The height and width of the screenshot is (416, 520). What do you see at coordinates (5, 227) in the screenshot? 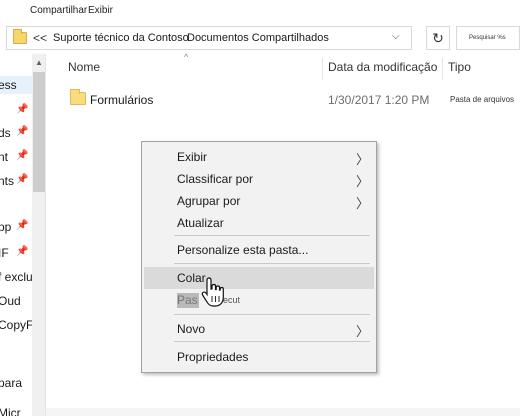
I see `nav-item-pp: pp` at bounding box center [5, 227].